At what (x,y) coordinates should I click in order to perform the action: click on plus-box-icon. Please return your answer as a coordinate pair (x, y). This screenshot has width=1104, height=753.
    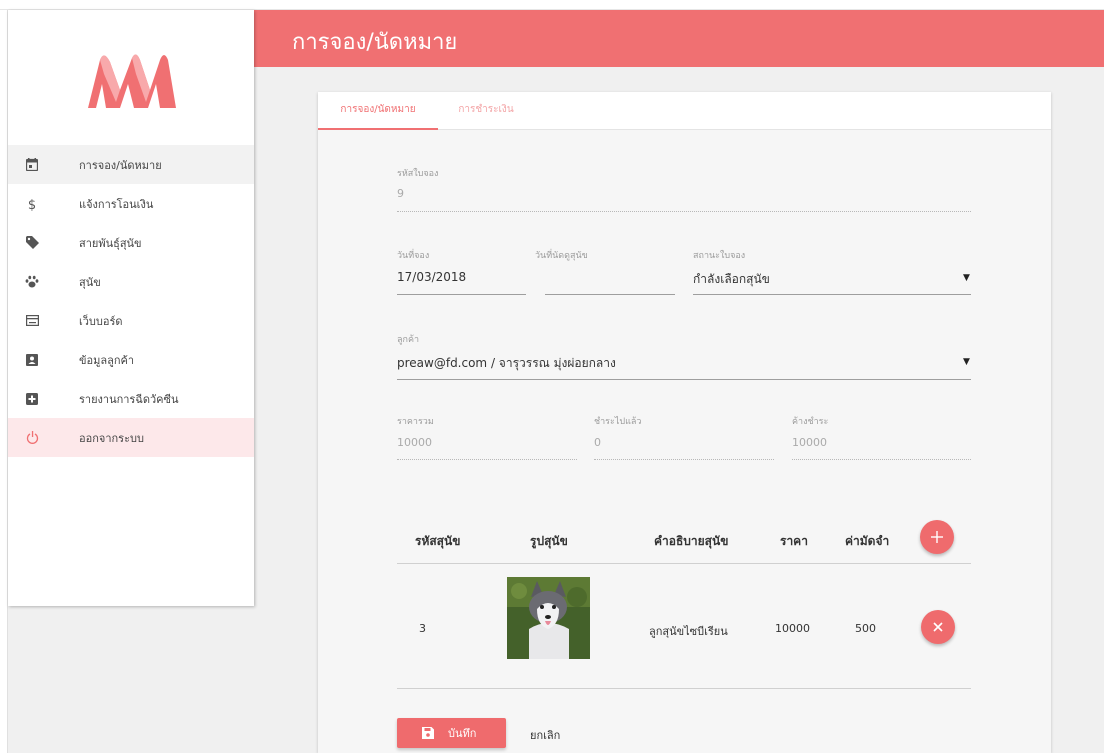
    Looking at the image, I should click on (32, 399).